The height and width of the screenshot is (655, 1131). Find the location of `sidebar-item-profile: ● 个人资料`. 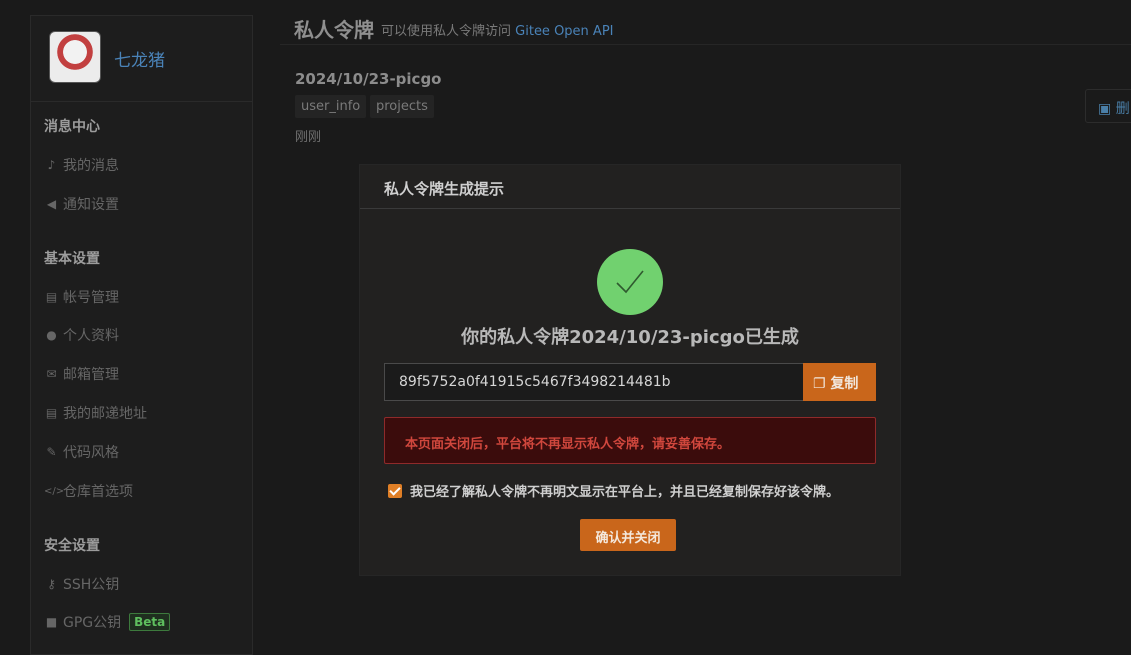

sidebar-item-profile: ● 个人资料 is located at coordinates (81, 335).